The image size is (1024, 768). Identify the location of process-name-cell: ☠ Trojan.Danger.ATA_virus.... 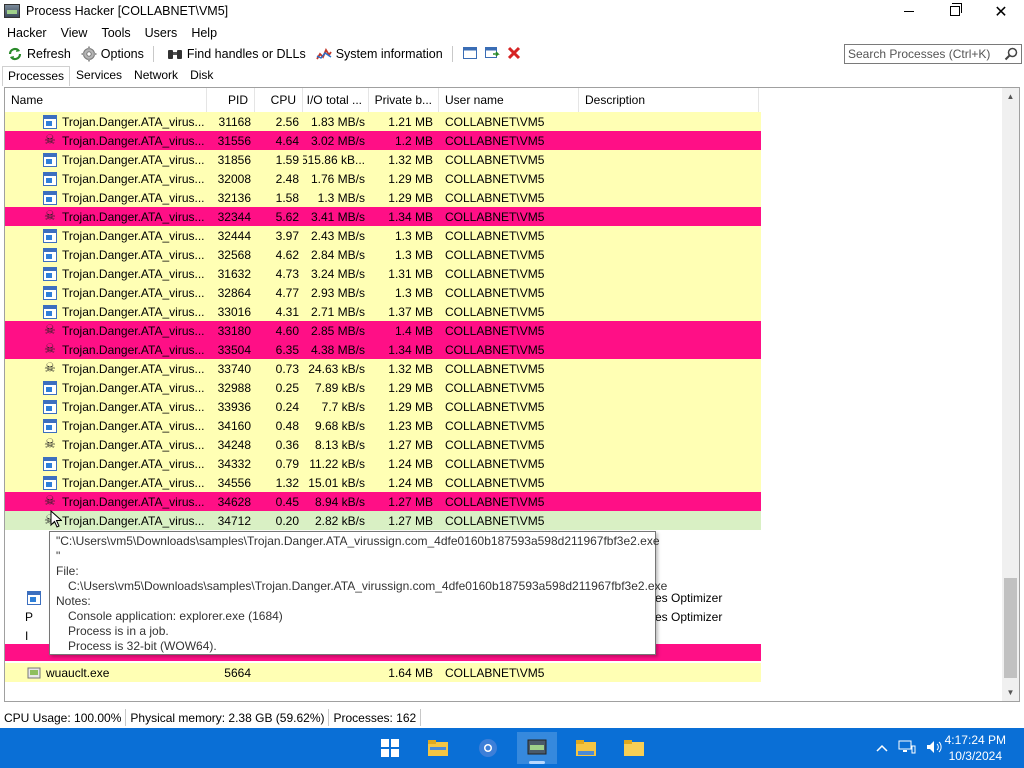
(106, 520).